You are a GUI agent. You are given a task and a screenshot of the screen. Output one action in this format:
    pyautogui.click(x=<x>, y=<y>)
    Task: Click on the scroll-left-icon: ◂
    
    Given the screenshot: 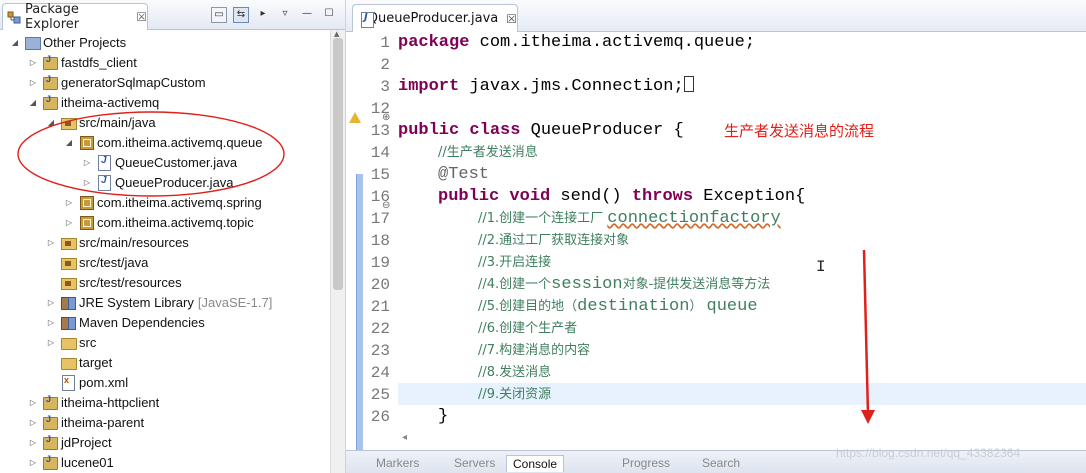 What is the action you would take?
    pyautogui.click(x=404, y=437)
    